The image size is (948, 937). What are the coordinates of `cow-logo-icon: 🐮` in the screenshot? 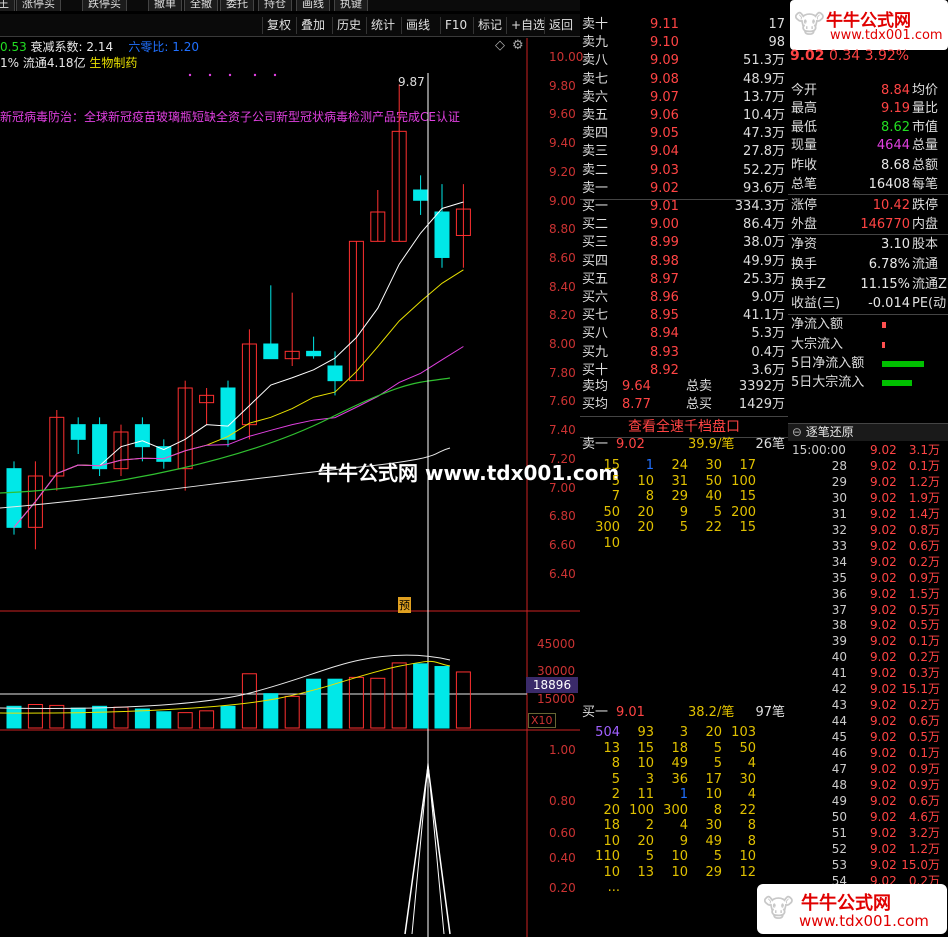 It's located at (778, 909).